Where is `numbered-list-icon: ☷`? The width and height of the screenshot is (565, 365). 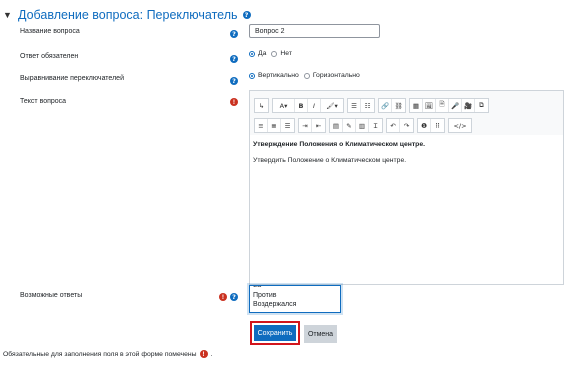
numbered-list-icon: ☷ is located at coordinates (367, 105).